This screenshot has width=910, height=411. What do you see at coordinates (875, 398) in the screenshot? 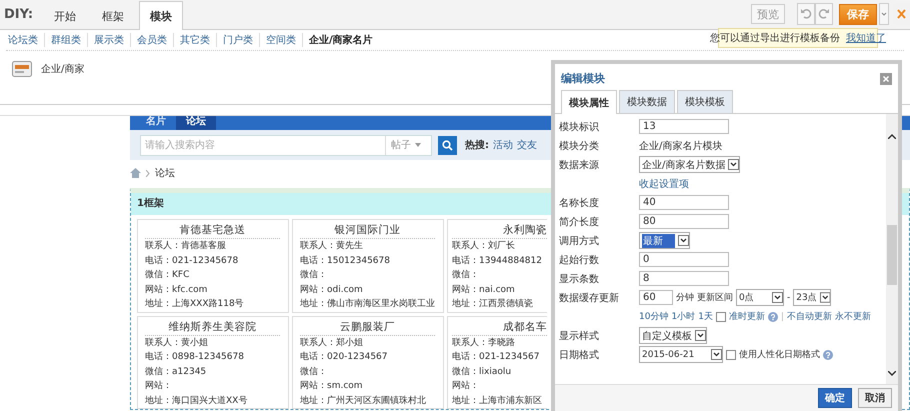
I see `cancel-button: 取消` at bounding box center [875, 398].